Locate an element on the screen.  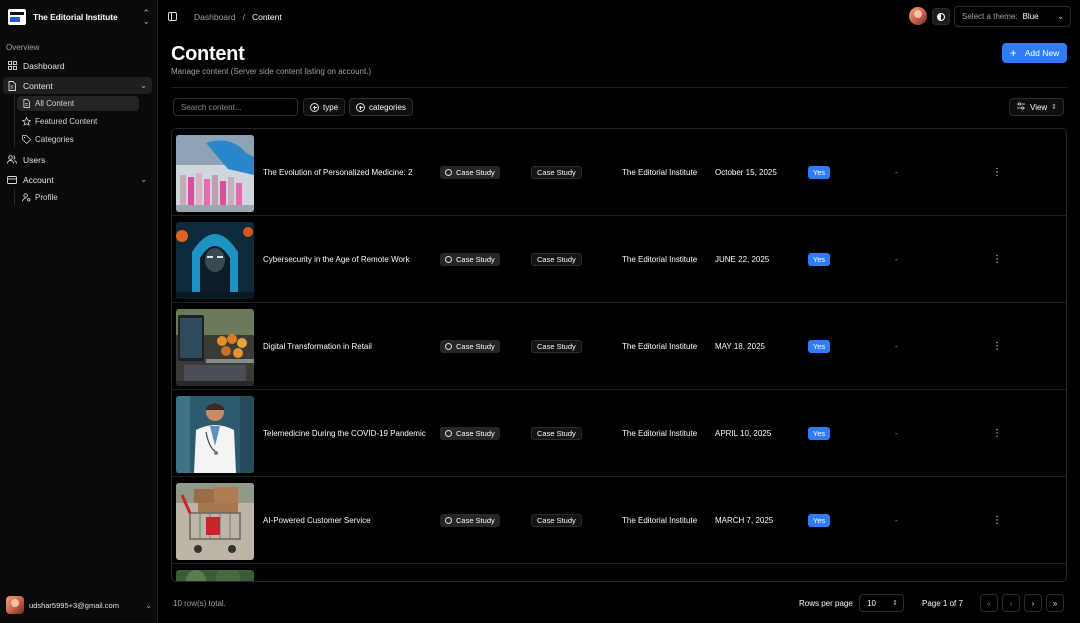
sidebar-item-content: Content ⌄ is located at coordinates (77, 85).